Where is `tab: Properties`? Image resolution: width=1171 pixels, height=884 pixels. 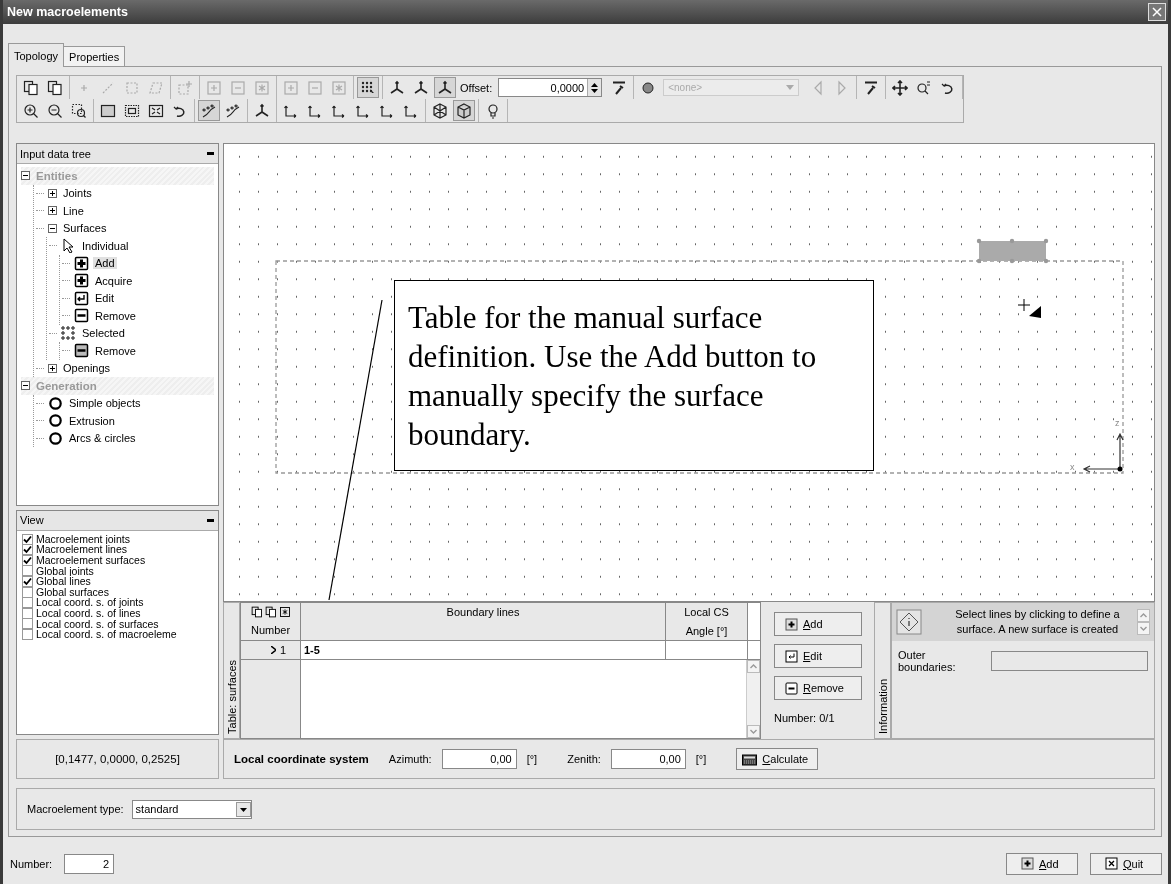 tab: Properties is located at coordinates (94, 56).